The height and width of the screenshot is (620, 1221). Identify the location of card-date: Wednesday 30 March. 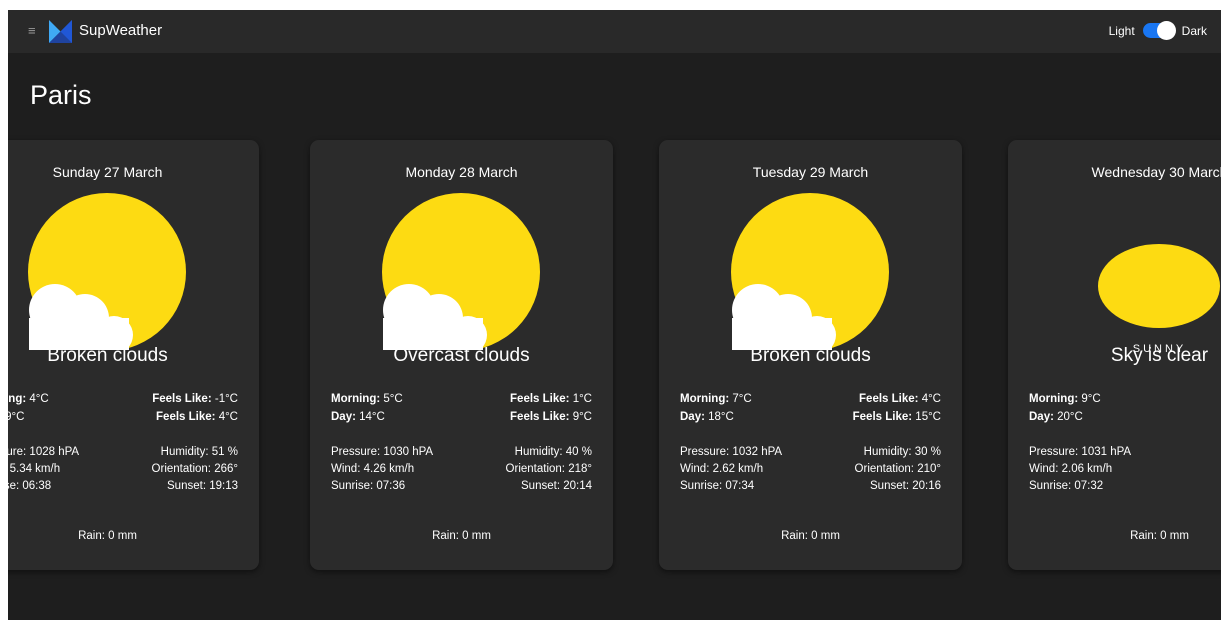
(1156, 172).